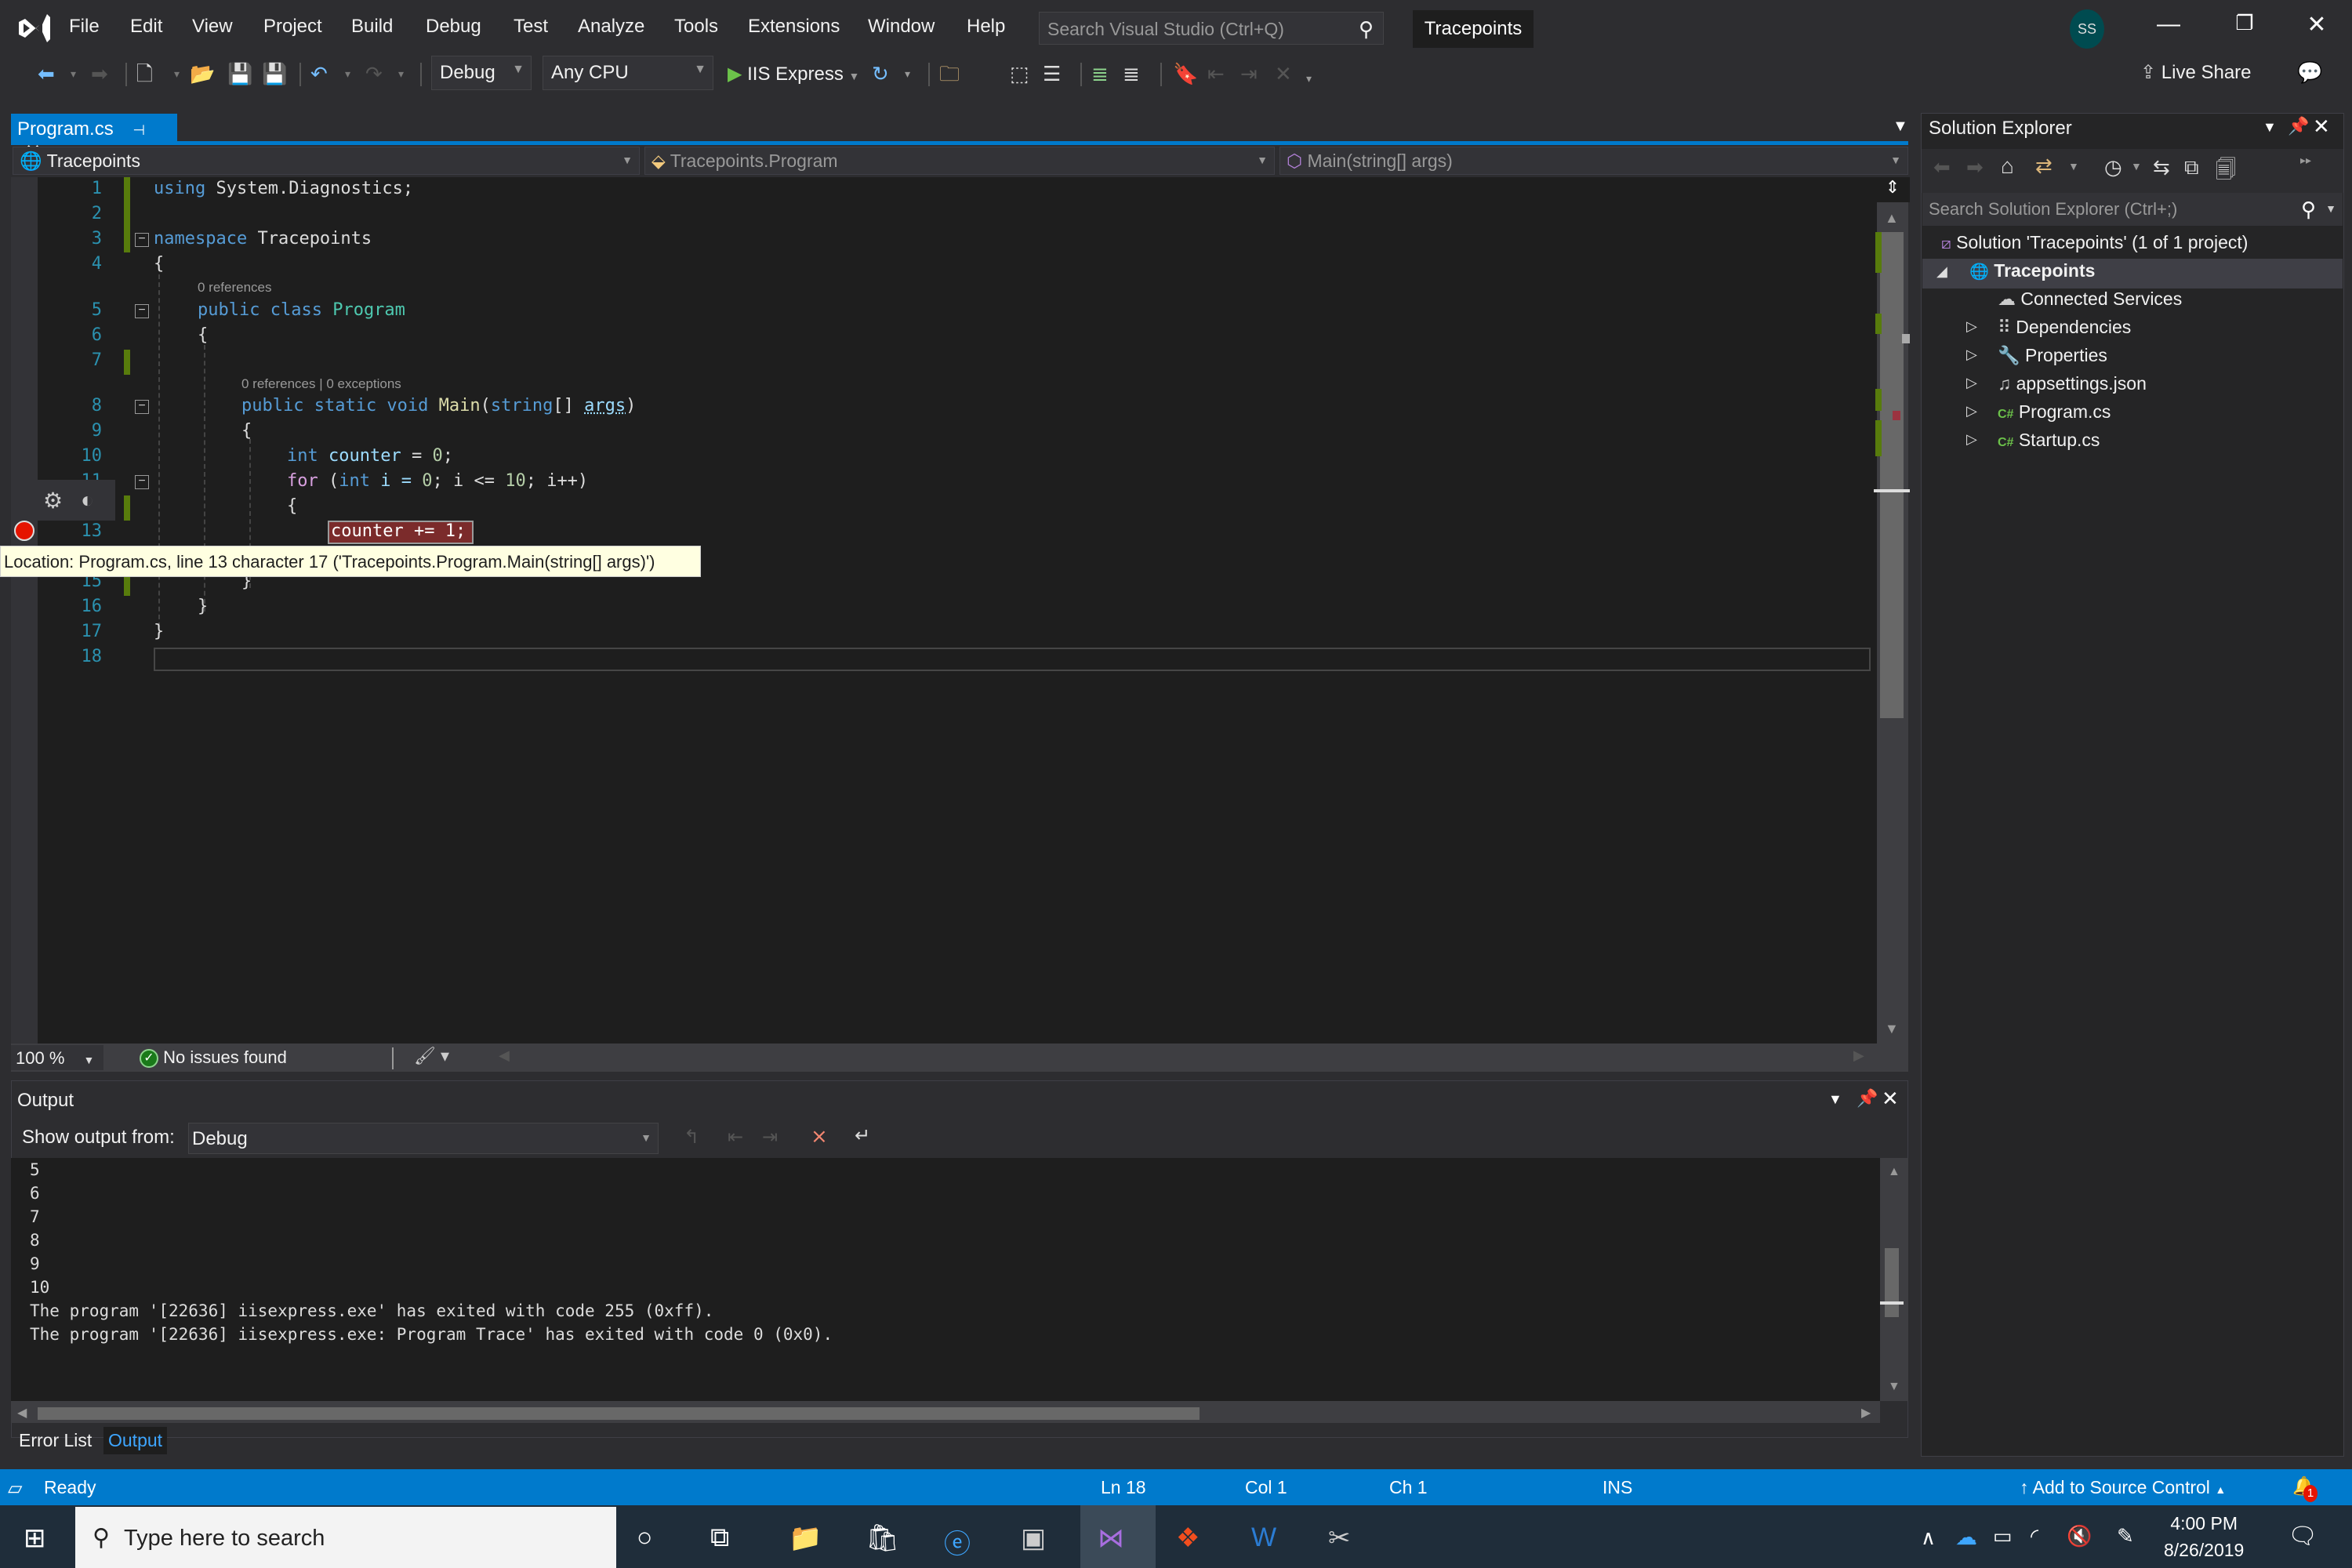  Describe the element at coordinates (806, 1538) in the screenshot. I see `file-explorer-icon: 📁` at that location.